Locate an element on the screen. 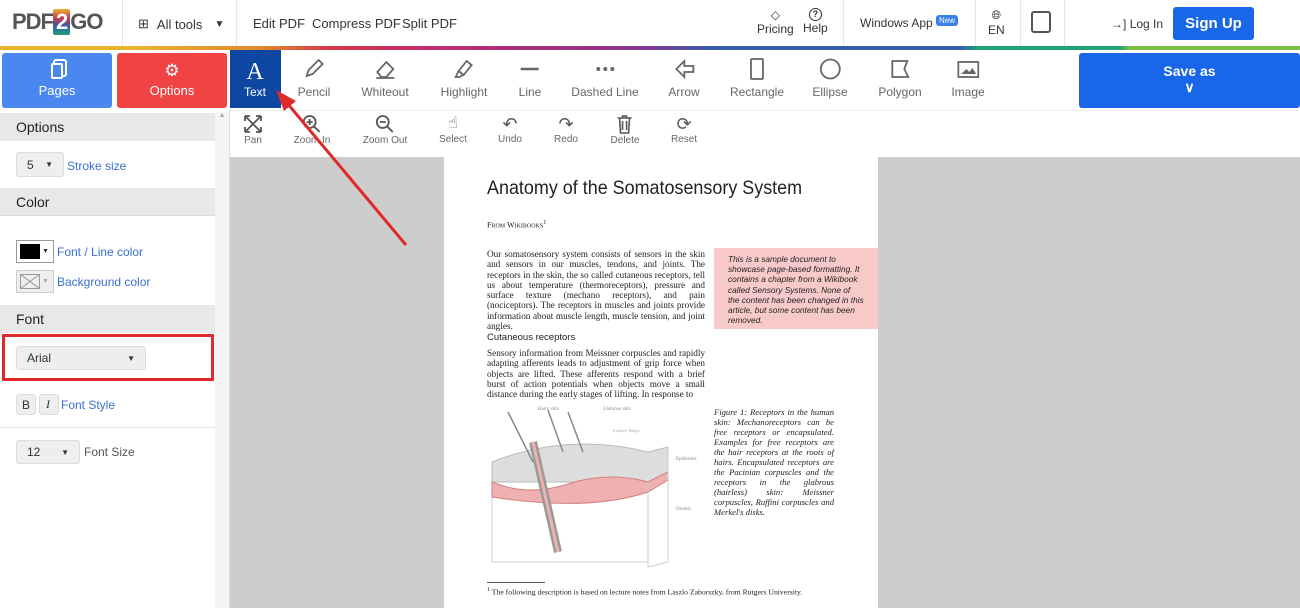 The image size is (1300, 608). tool-dashed-line: Dashed Line is located at coordinates (605, 79).